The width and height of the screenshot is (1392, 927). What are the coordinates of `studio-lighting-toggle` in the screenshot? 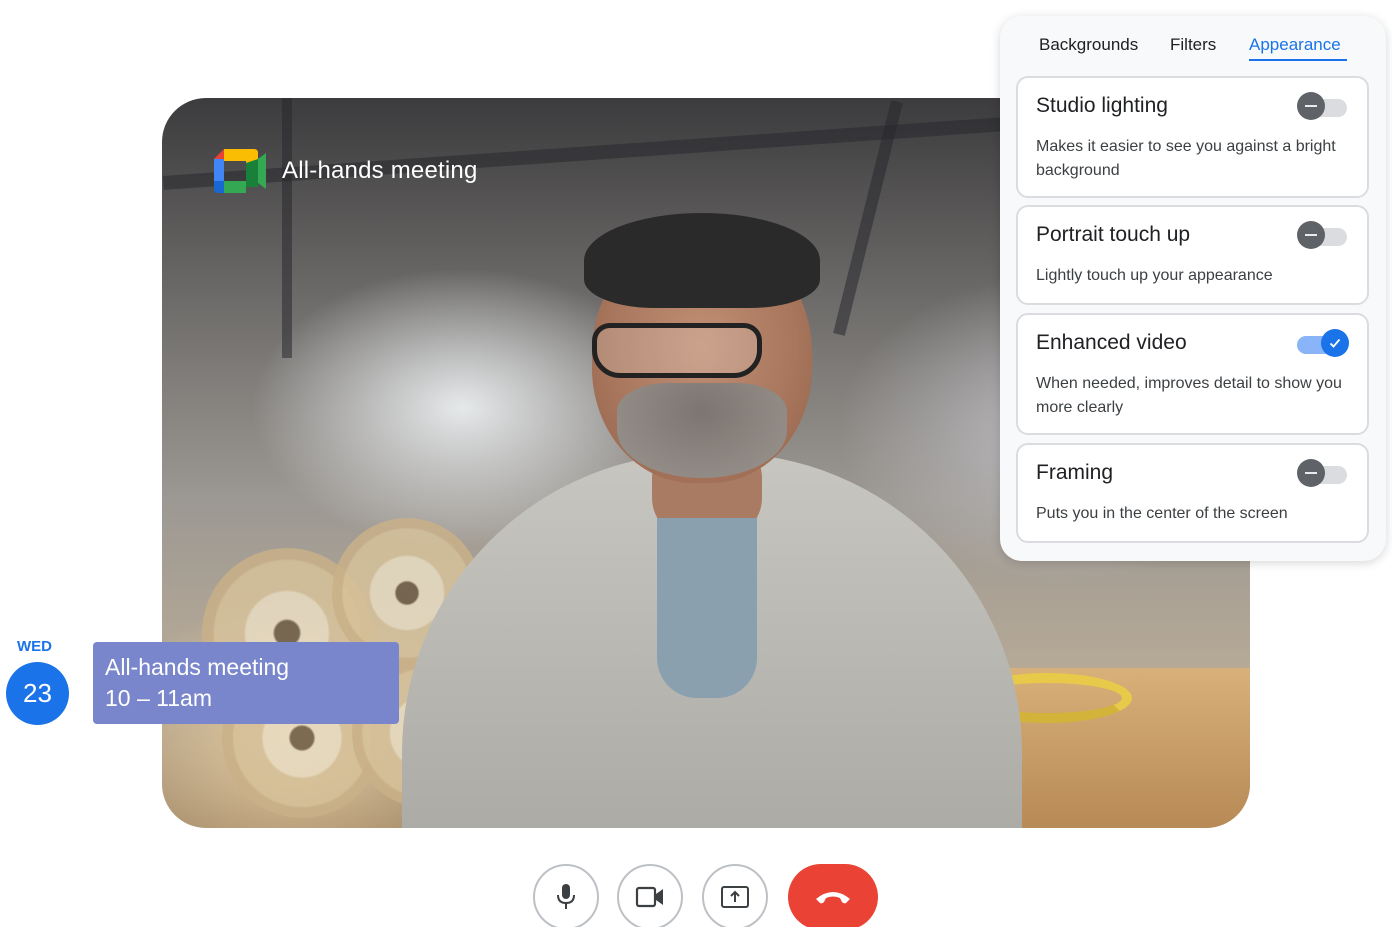 It's located at (1323, 106).